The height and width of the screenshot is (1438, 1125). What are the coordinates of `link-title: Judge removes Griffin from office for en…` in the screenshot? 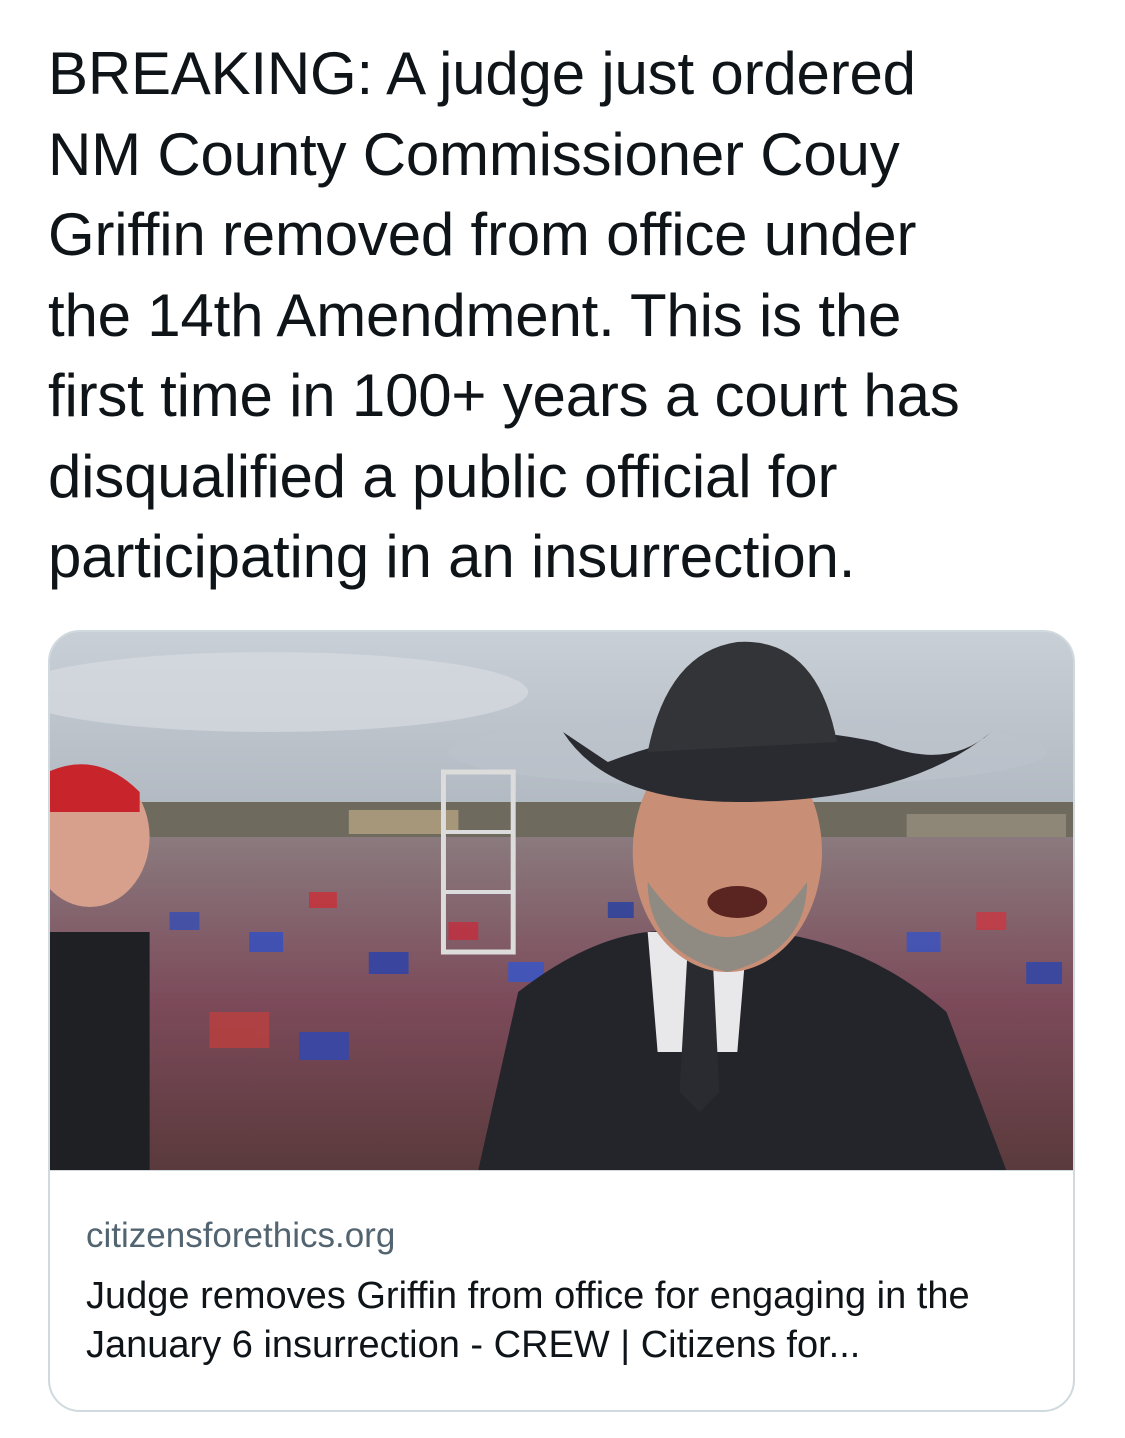 It's located at (566, 1321).